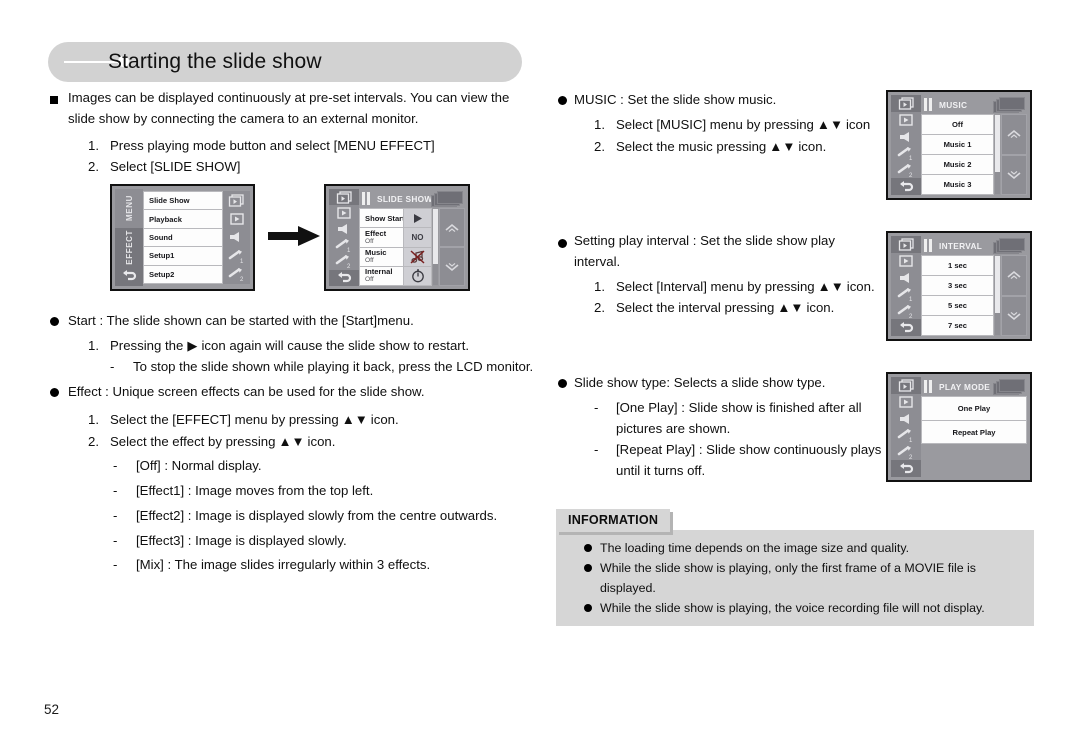 The image size is (1080, 746). What do you see at coordinates (344, 197) in the screenshot?
I see `sidebar-slideshow-icon` at bounding box center [344, 197].